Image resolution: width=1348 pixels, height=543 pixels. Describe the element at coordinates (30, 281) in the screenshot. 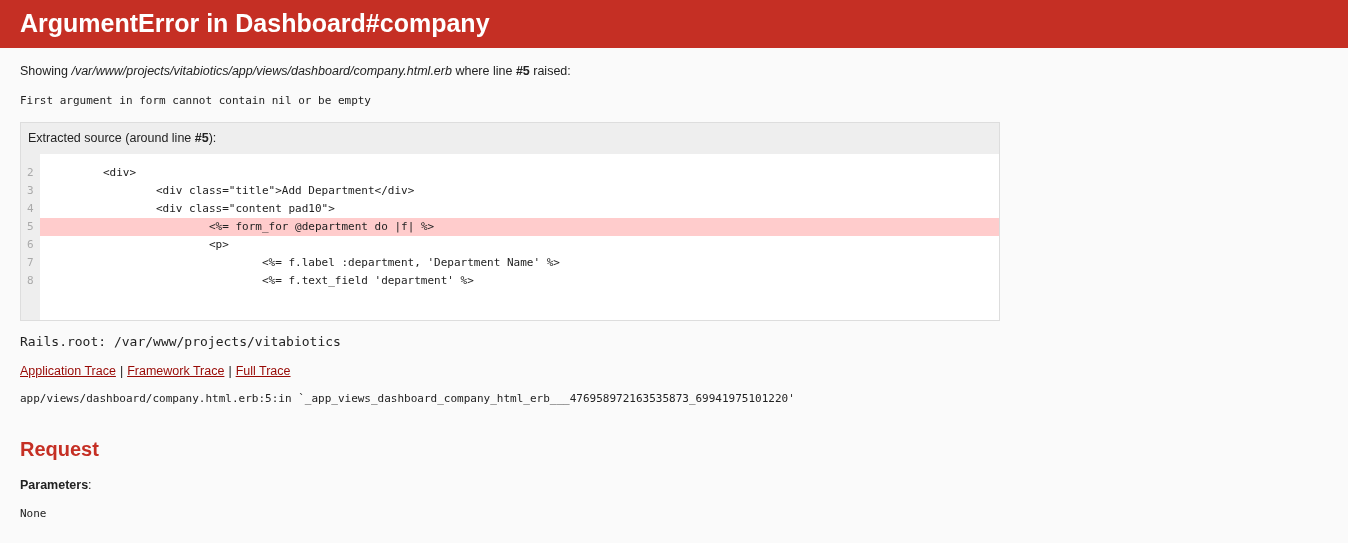

I see `line-number: 8` at that location.